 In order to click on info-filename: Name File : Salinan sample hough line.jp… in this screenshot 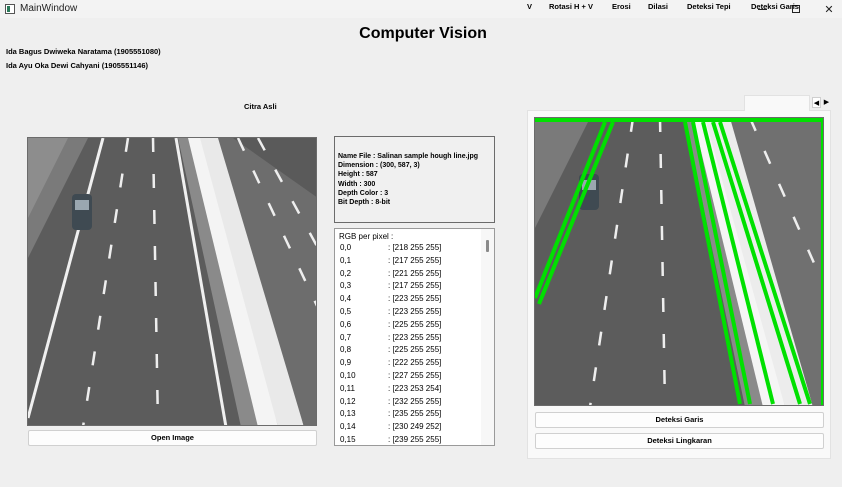, I will do `click(408, 156)`.